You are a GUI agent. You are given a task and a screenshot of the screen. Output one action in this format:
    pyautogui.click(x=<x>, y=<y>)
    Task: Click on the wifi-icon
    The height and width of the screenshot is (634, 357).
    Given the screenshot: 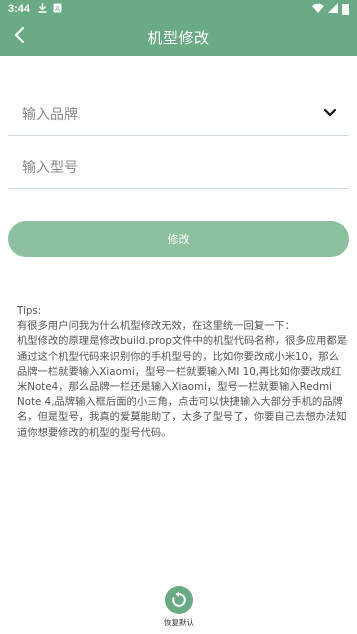 What is the action you would take?
    pyautogui.click(x=318, y=9)
    